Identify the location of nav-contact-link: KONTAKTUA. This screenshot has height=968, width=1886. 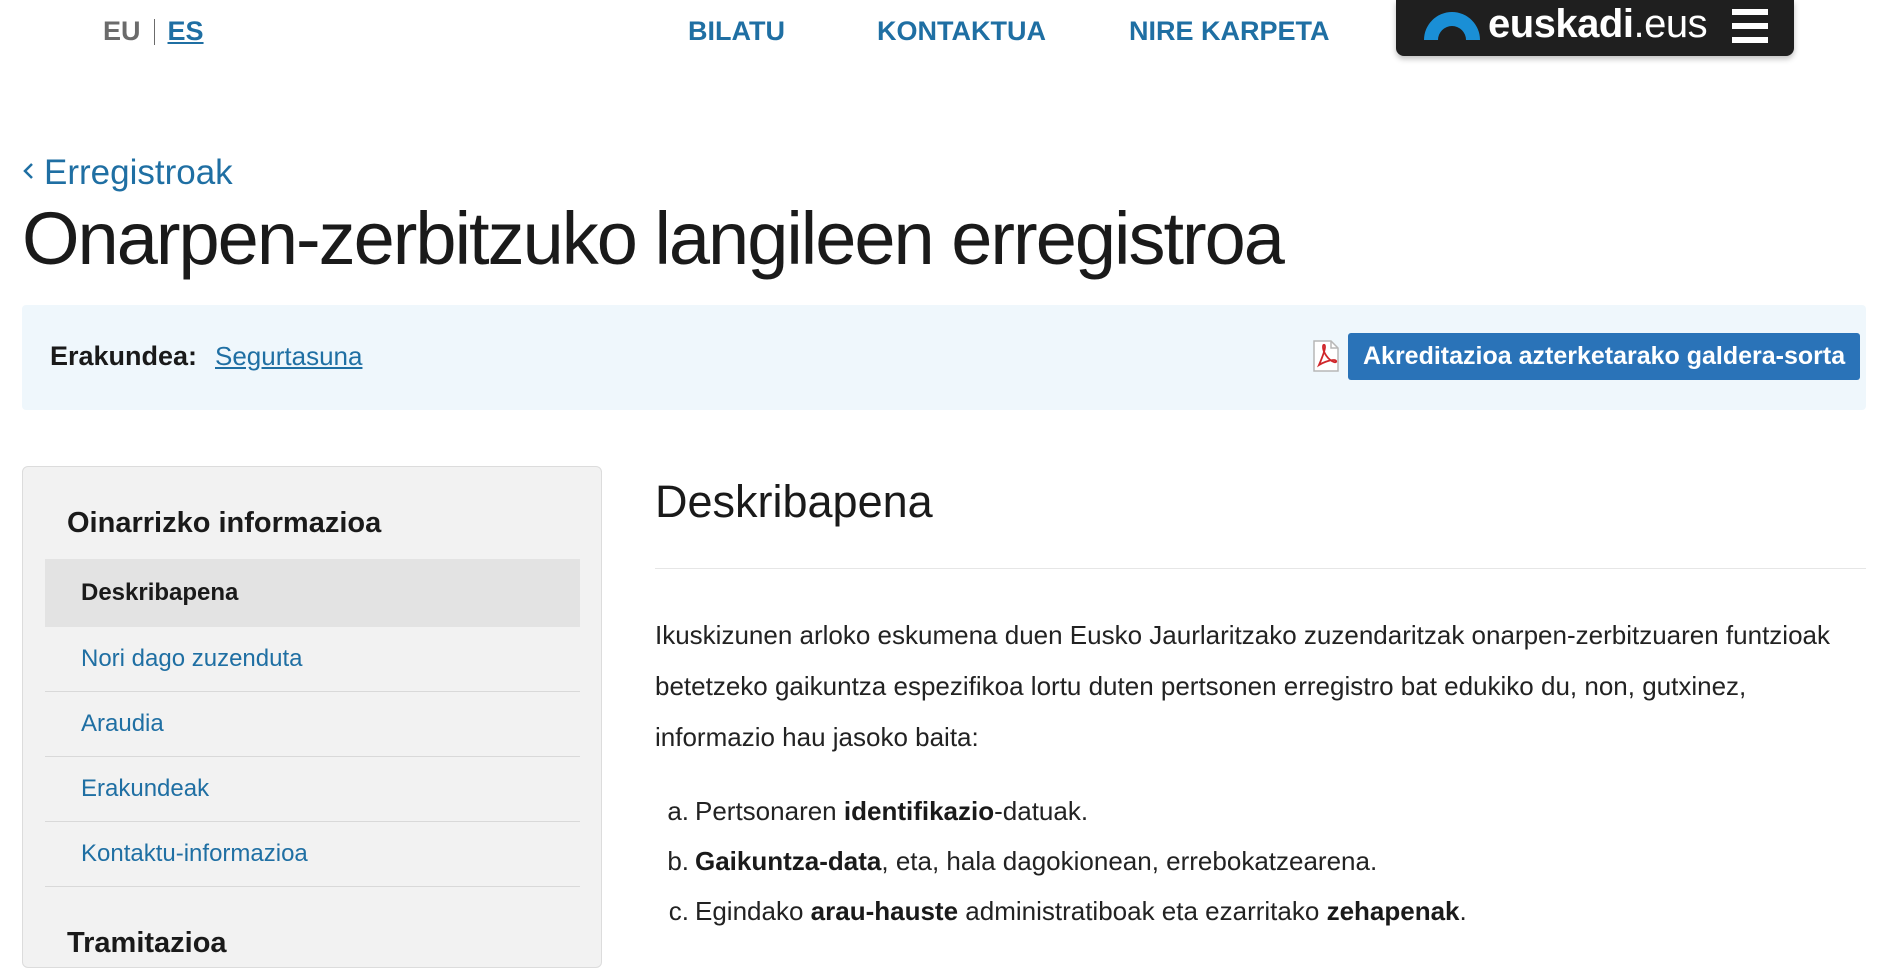
(961, 31).